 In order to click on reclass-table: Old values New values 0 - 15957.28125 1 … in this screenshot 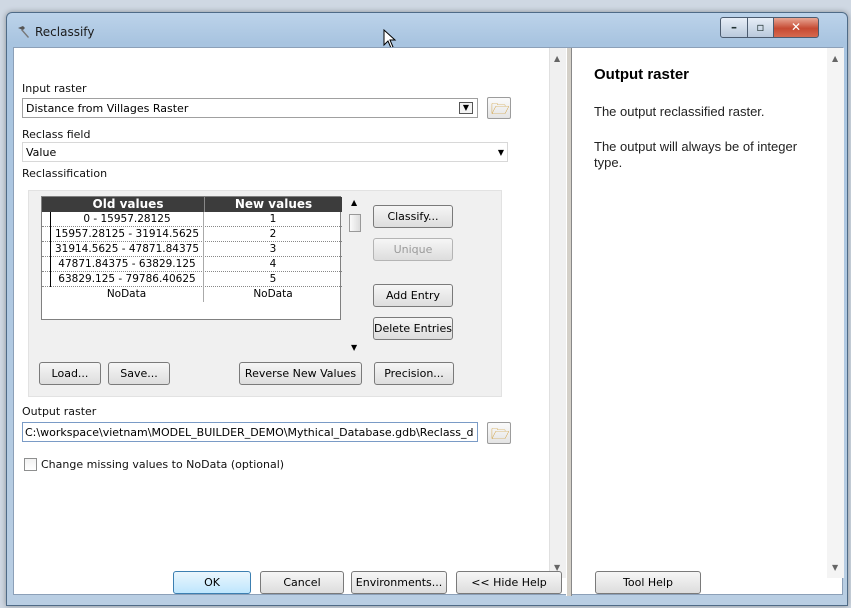, I will do `click(191, 258)`.